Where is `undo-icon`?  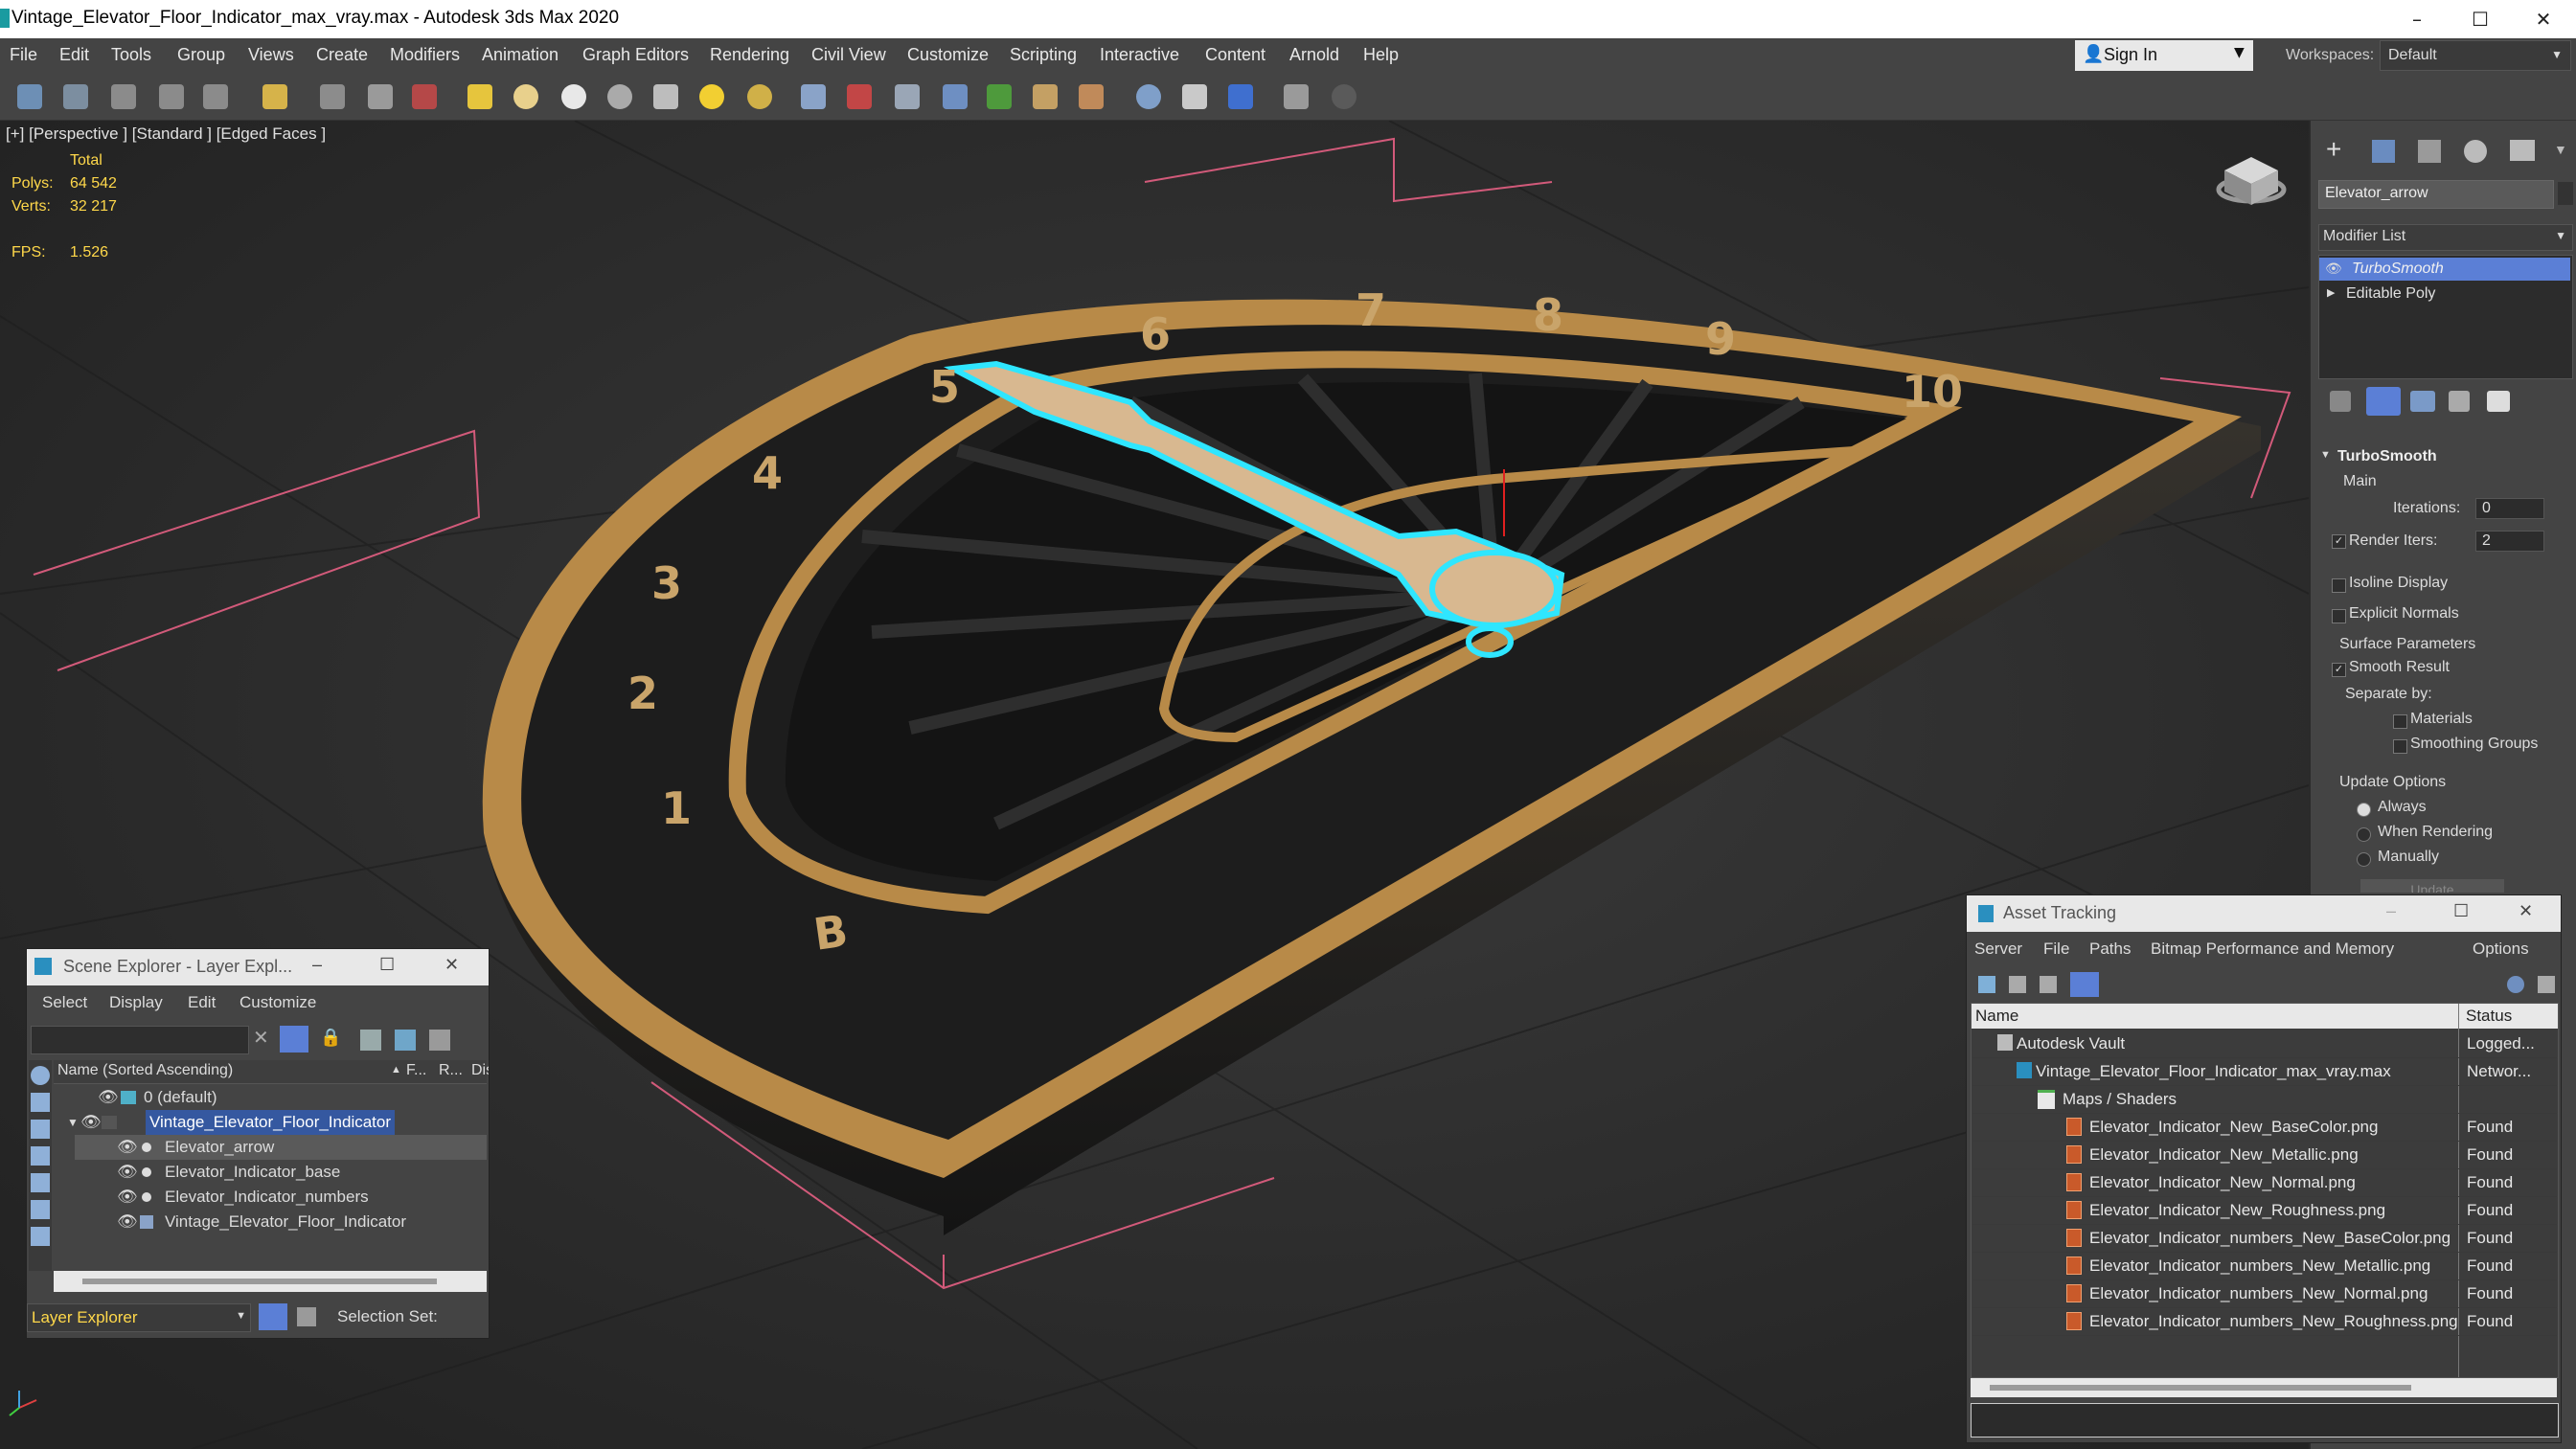
undo-icon is located at coordinates (29, 96).